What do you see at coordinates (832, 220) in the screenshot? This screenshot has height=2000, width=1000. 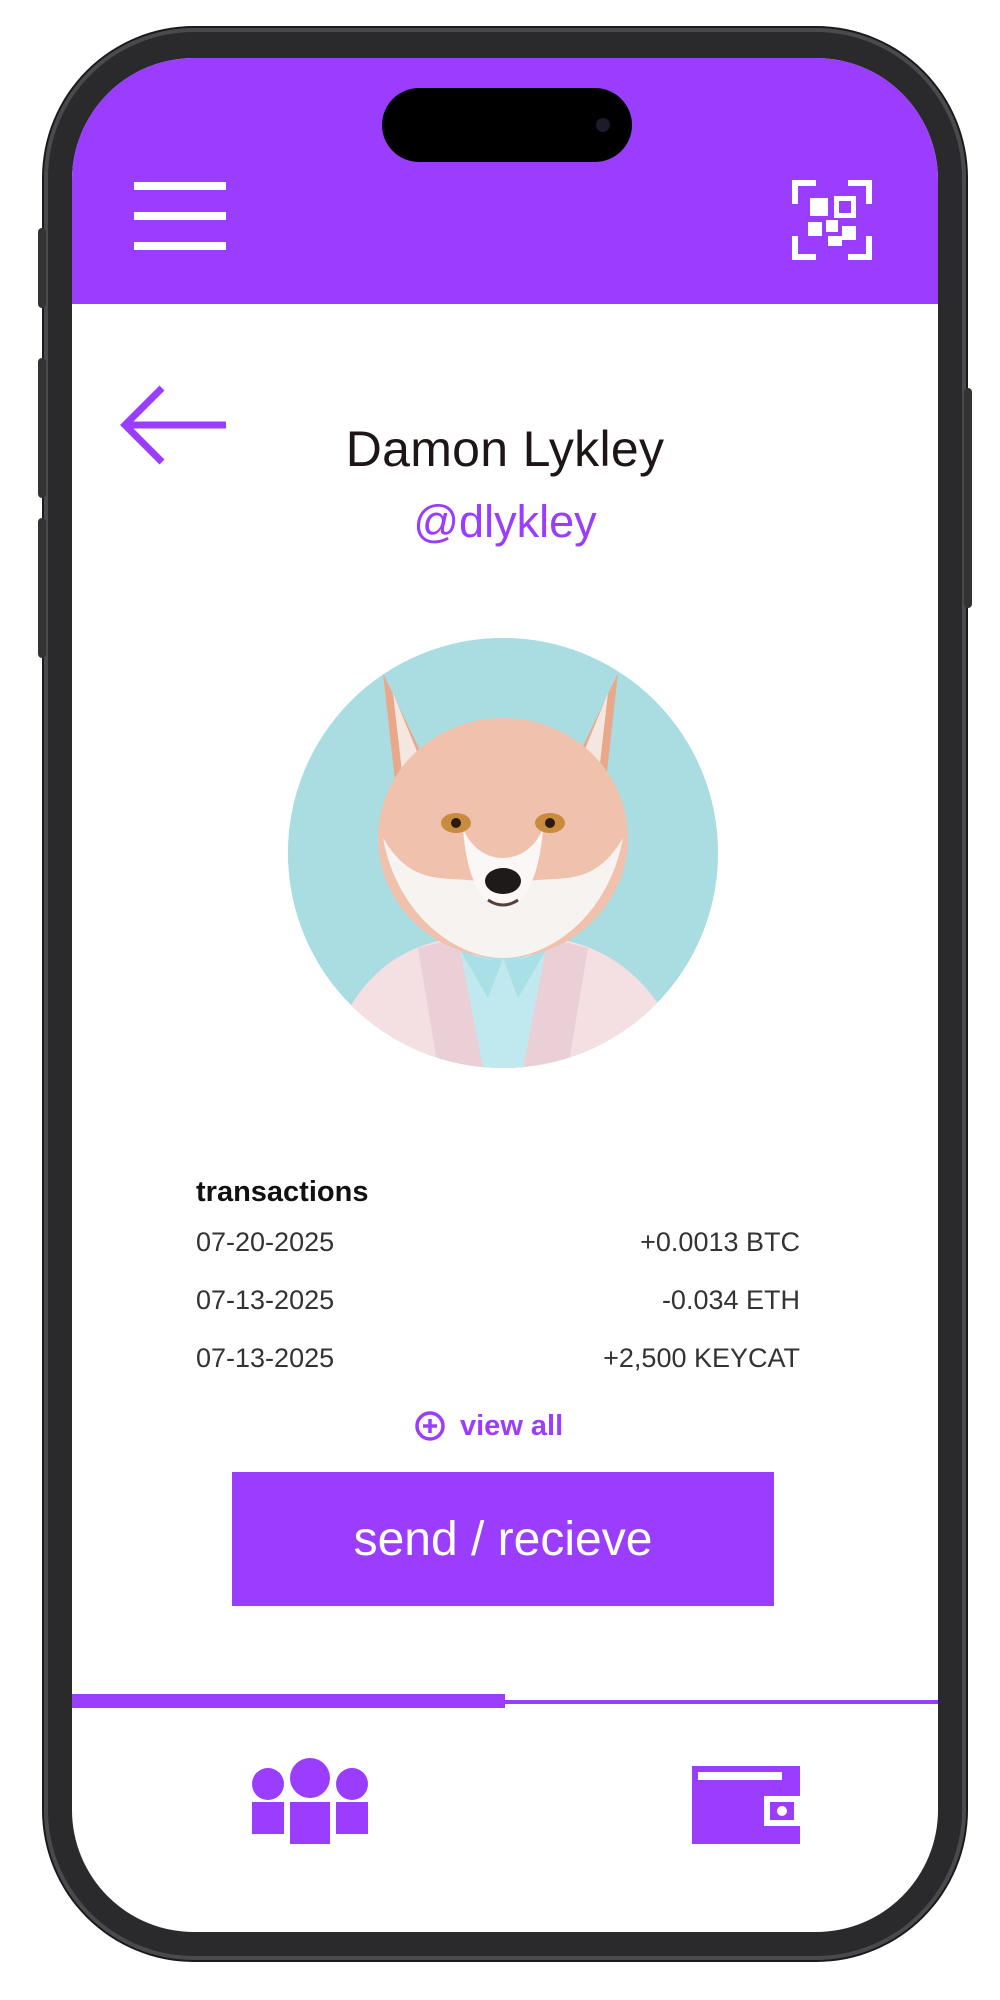 I see `qr-scan-icon` at bounding box center [832, 220].